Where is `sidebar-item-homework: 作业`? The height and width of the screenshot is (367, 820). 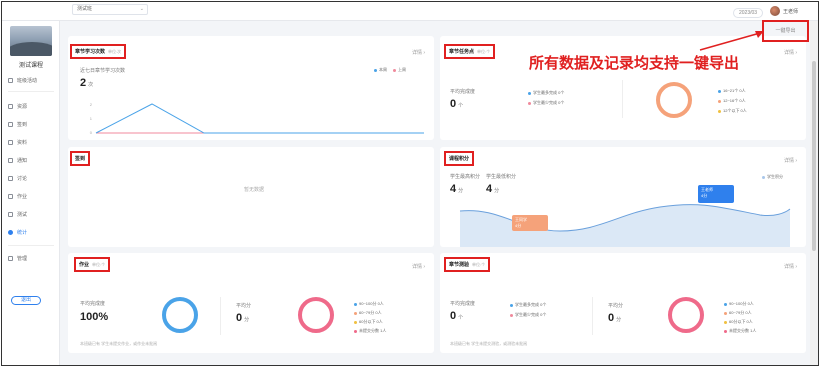
sidebar-item-homework: 作业 is located at coordinates (17, 196).